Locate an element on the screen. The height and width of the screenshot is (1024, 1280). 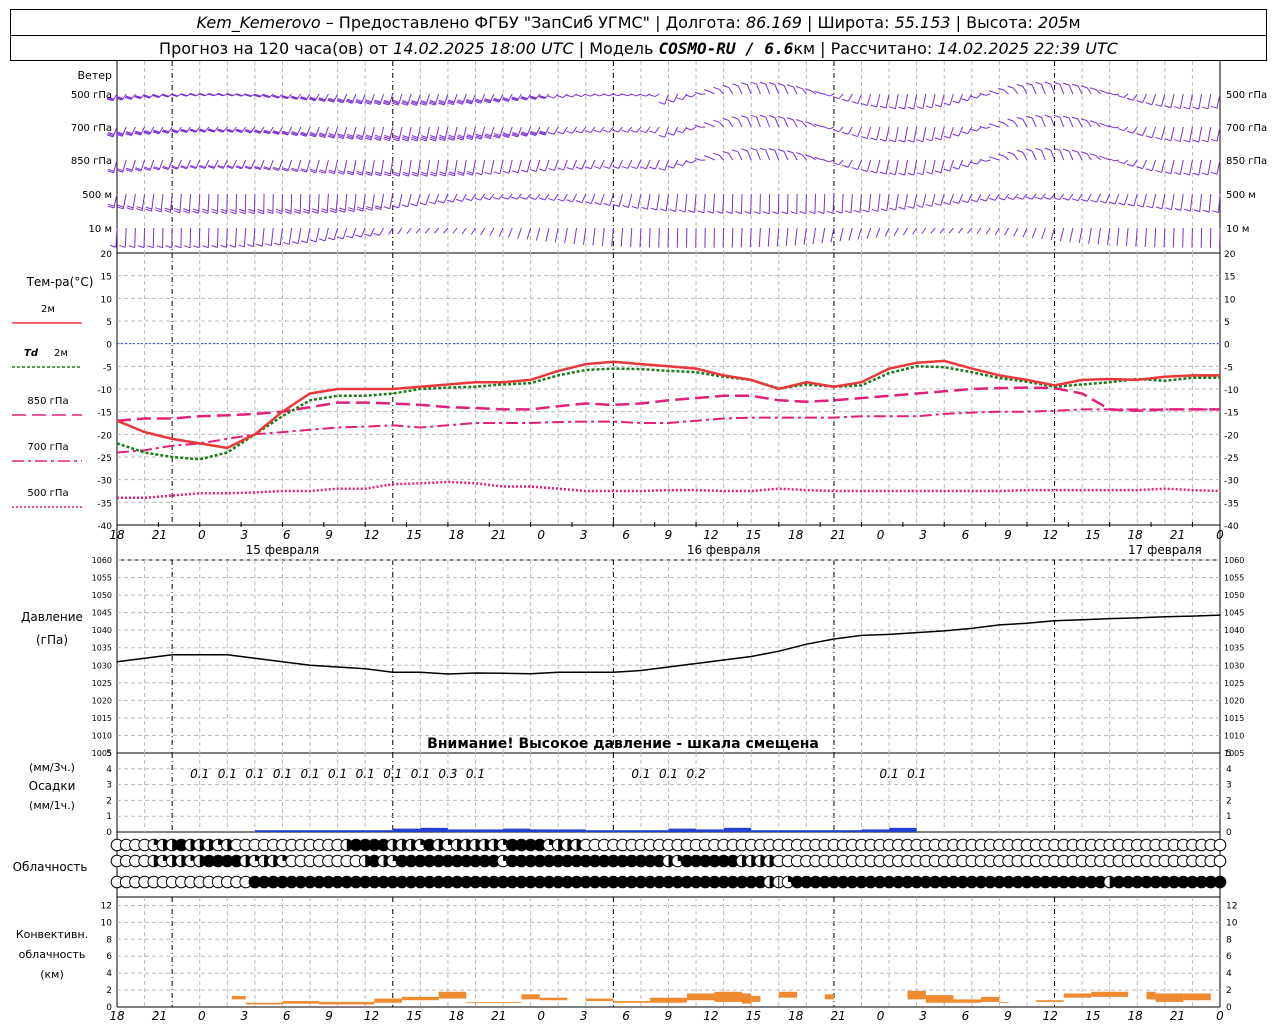
time-tick: 18 is located at coordinates (1136, 1016).